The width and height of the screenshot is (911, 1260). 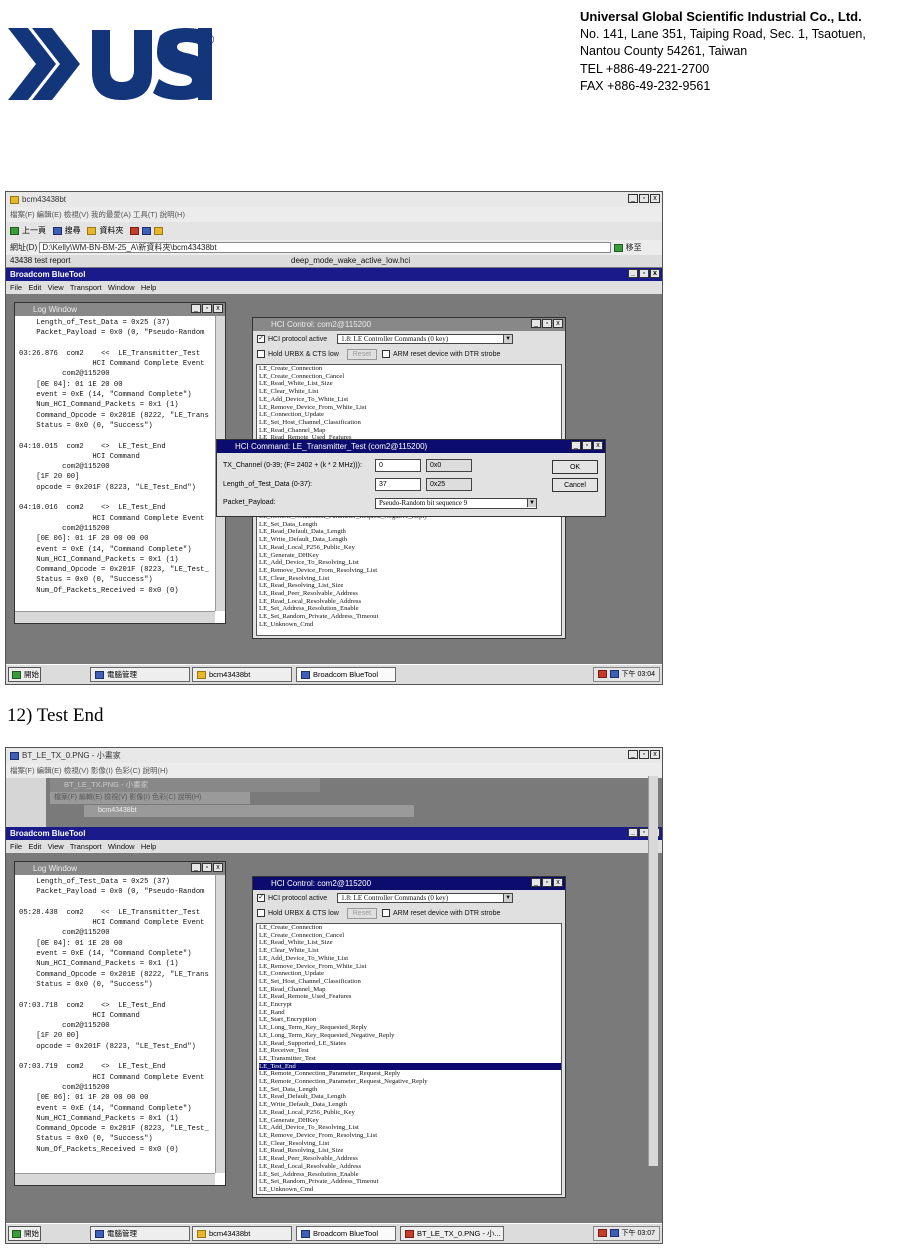 What do you see at coordinates (34, 230) in the screenshot?
I see `back-button: 上一頁` at bounding box center [34, 230].